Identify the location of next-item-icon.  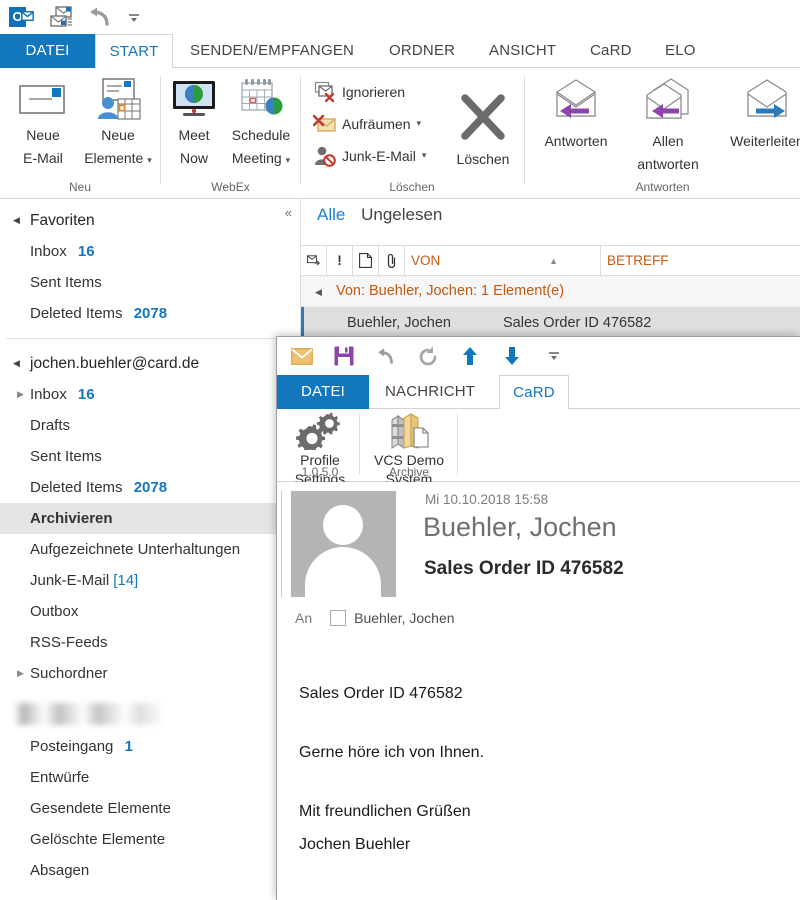
(512, 356).